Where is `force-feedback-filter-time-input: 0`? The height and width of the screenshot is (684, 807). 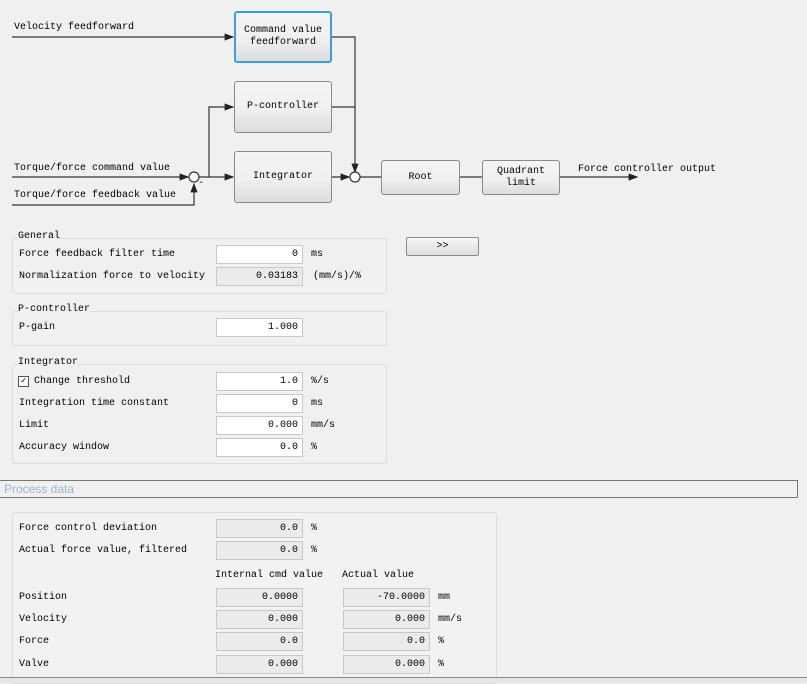 force-feedback-filter-time-input: 0 is located at coordinates (259, 254).